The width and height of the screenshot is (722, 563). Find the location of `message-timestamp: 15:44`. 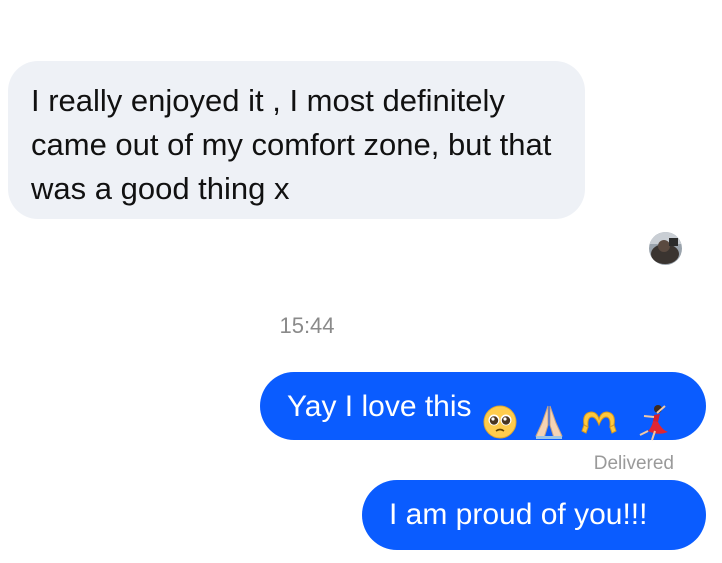

message-timestamp: 15:44 is located at coordinates (307, 325).